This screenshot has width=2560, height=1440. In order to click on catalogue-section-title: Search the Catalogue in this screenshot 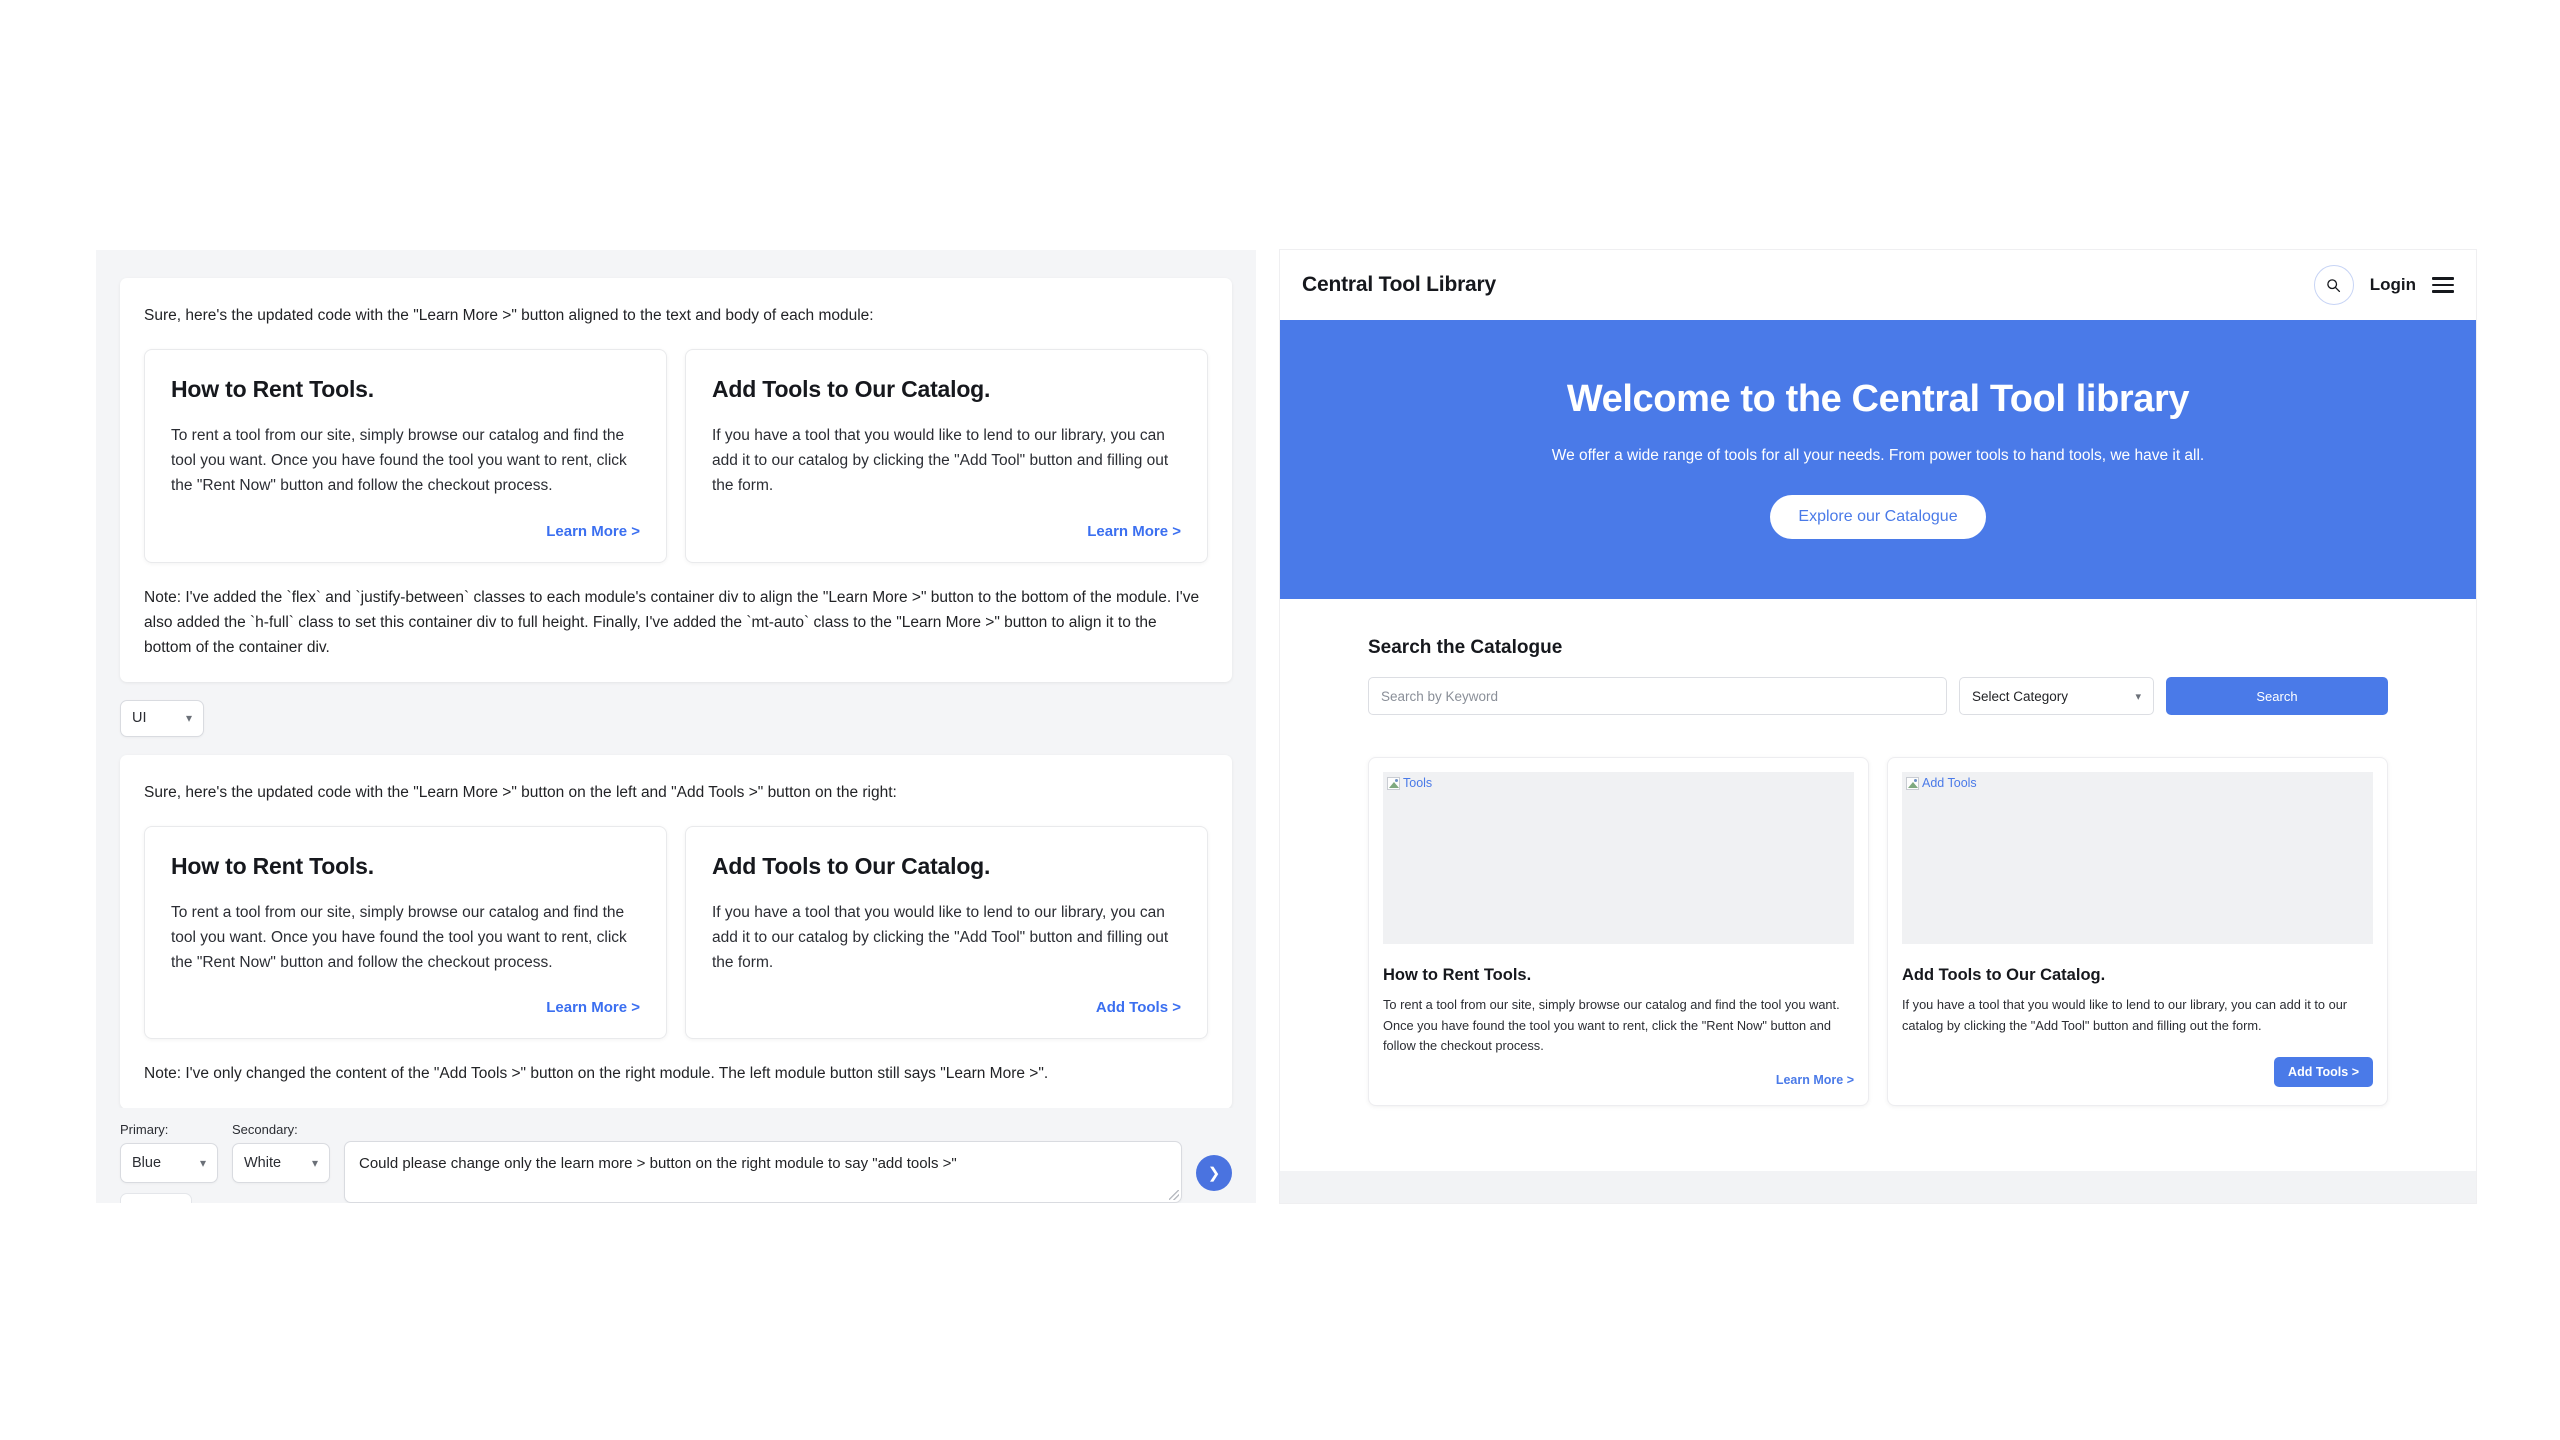, I will do `click(1465, 647)`.